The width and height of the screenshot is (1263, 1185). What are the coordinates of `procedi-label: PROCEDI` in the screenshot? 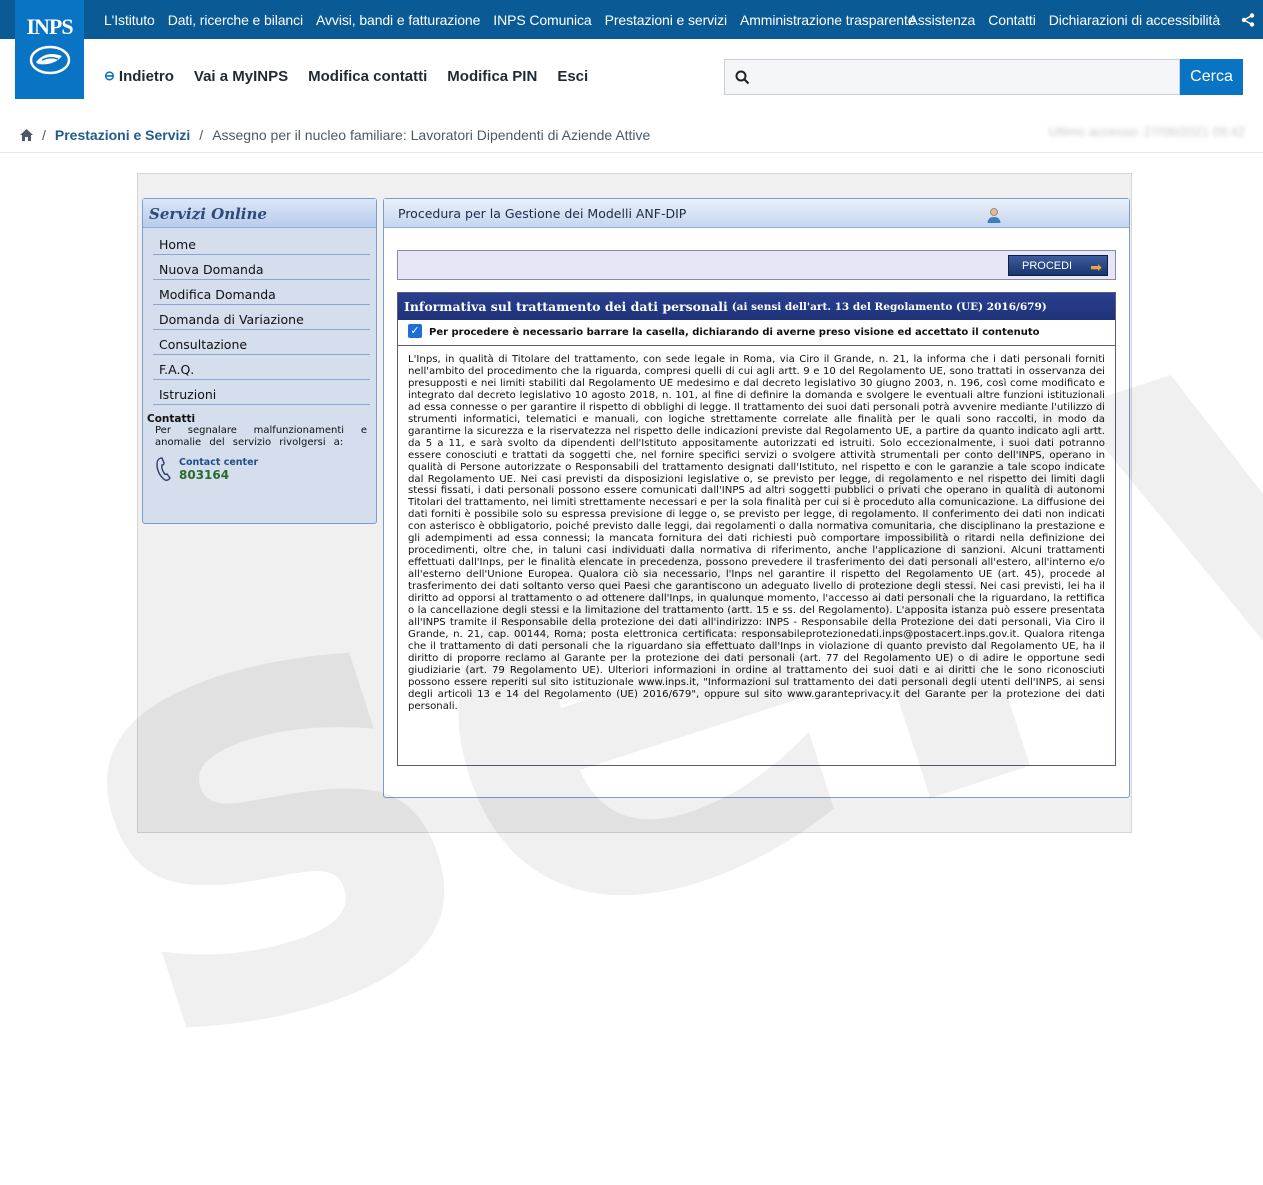 It's located at (1047, 265).